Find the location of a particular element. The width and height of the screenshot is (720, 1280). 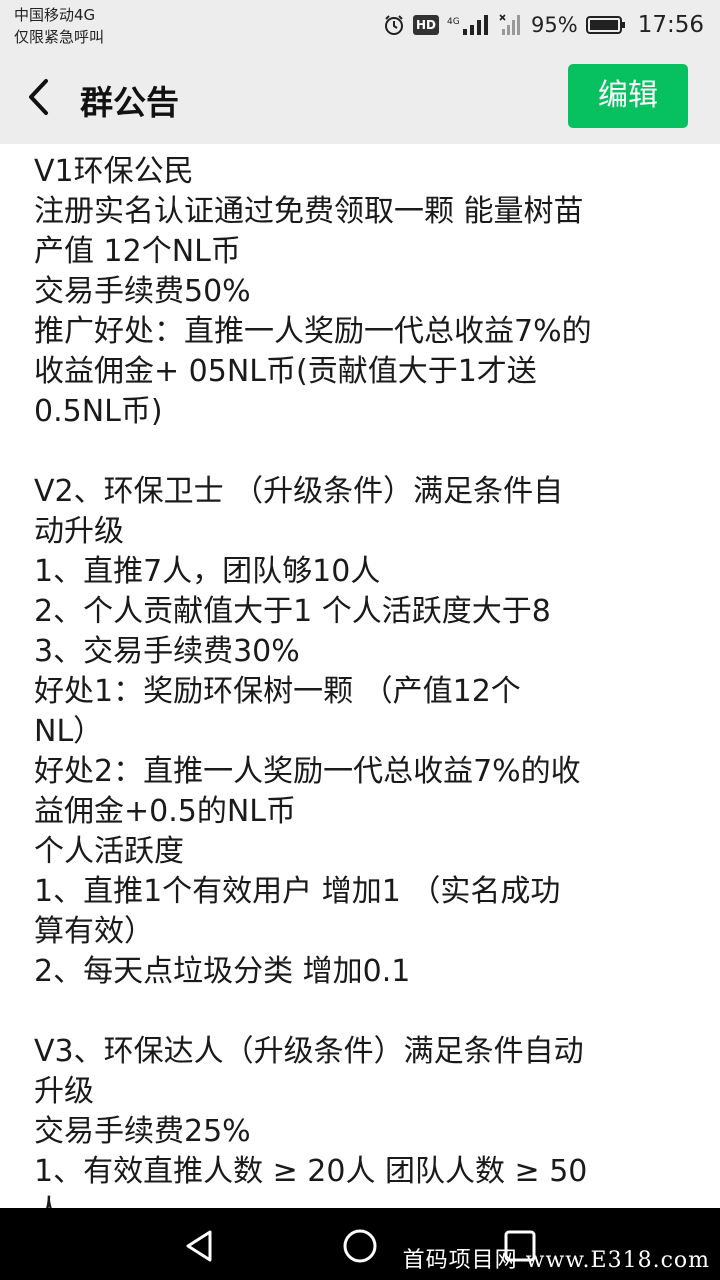

carrier-label: 中国移动4G is located at coordinates (55, 15).